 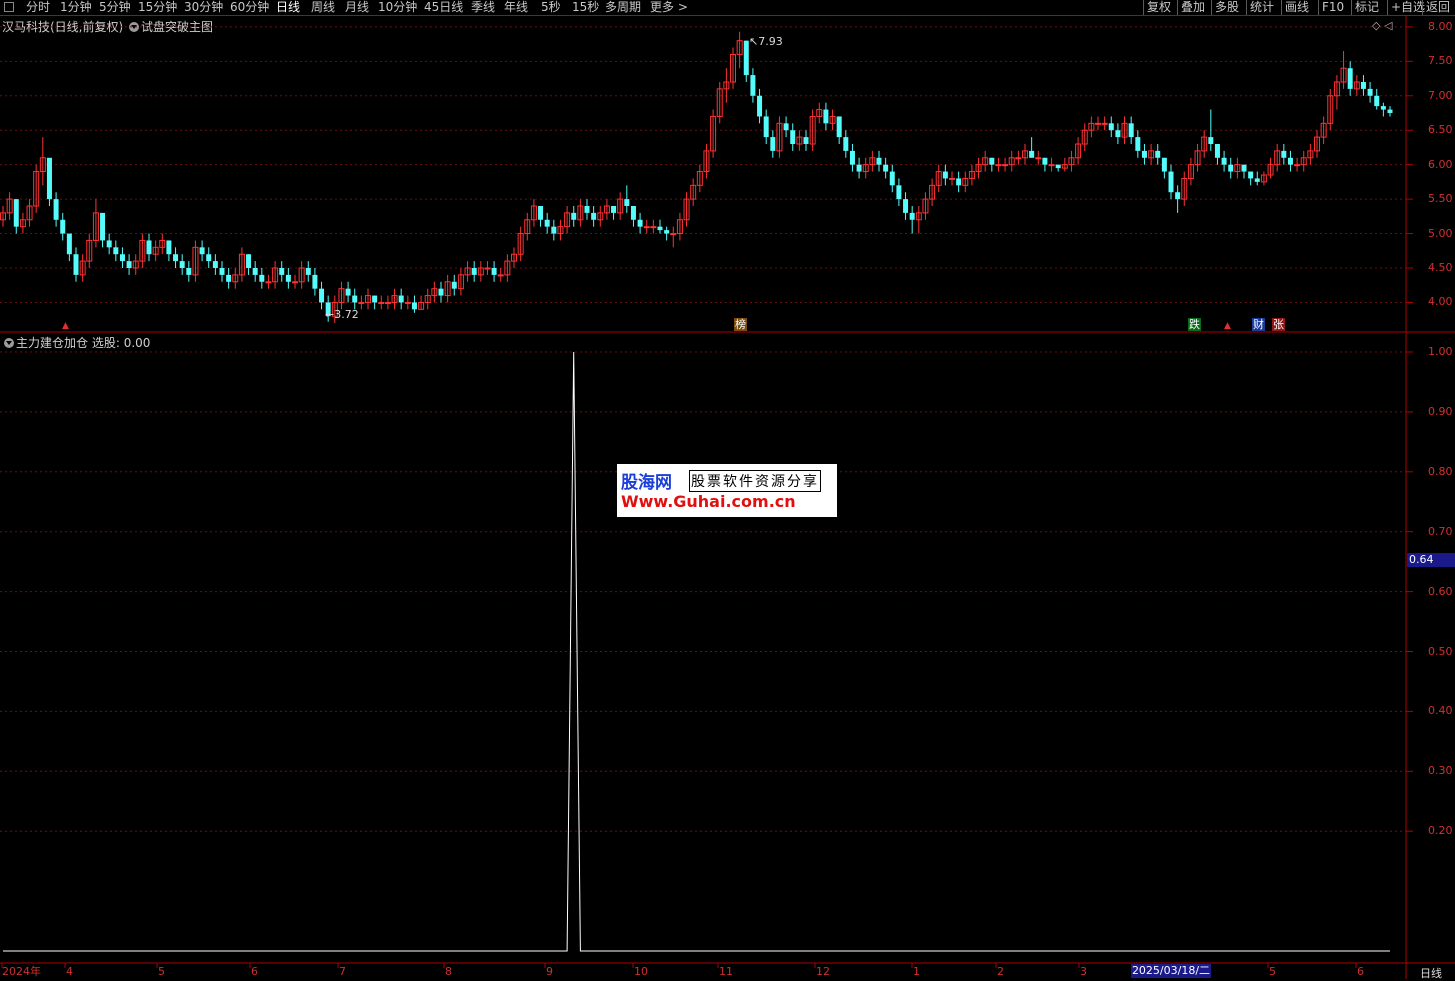 What do you see at coordinates (1440, 26) in the screenshot?
I see `price-axis-label: 8.00` at bounding box center [1440, 26].